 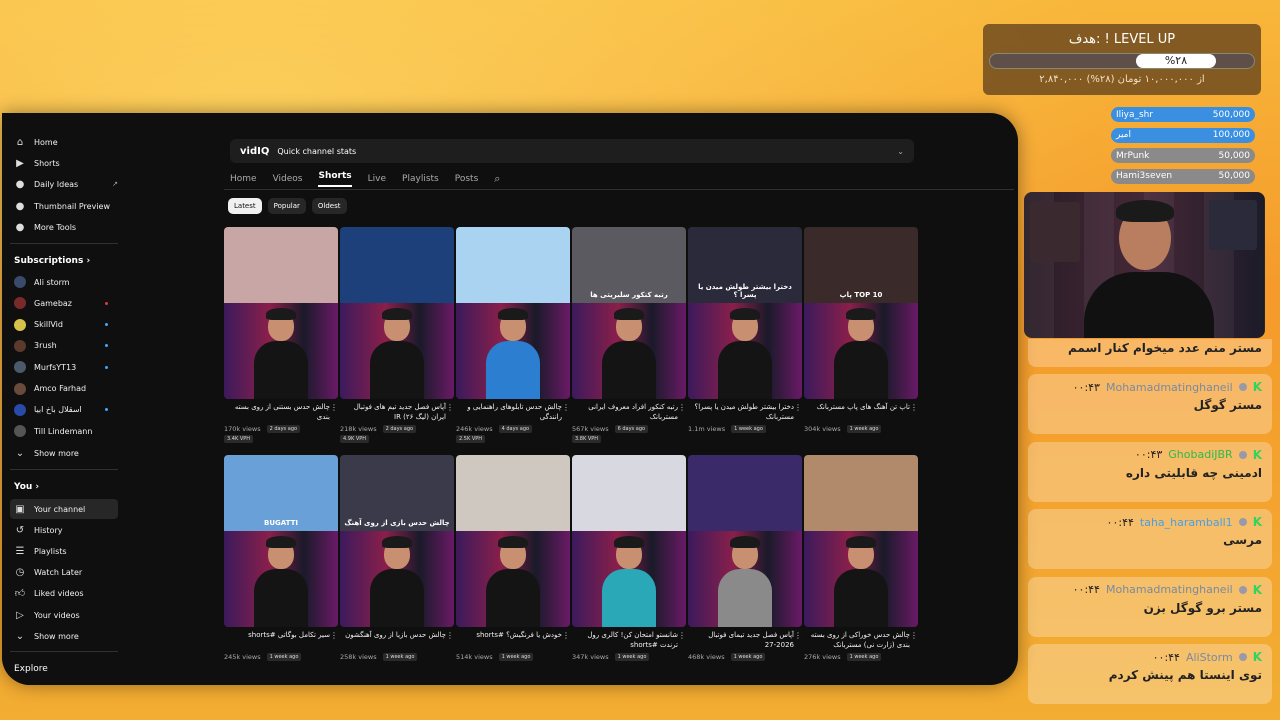 What do you see at coordinates (64, 410) in the screenshot?
I see `sidebar-subscription: اسقلال باخ ابیا` at bounding box center [64, 410].